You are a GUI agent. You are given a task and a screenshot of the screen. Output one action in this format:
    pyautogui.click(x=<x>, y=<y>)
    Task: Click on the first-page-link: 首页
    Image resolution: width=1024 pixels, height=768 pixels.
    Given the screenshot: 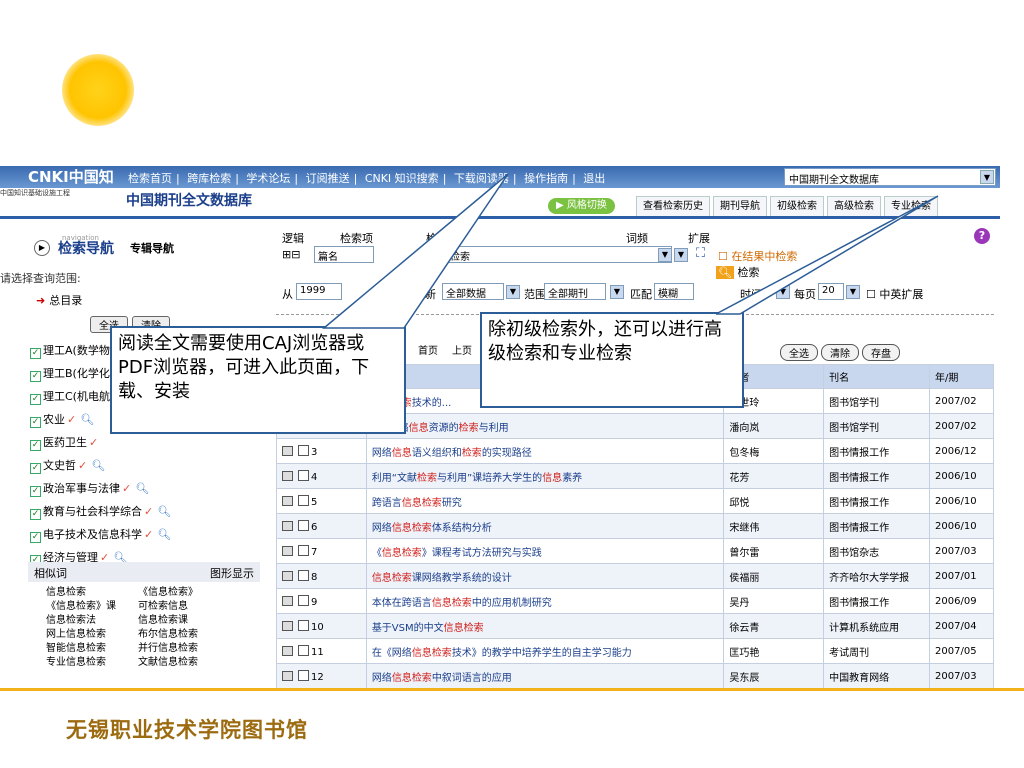 What is the action you would take?
    pyautogui.click(x=428, y=351)
    